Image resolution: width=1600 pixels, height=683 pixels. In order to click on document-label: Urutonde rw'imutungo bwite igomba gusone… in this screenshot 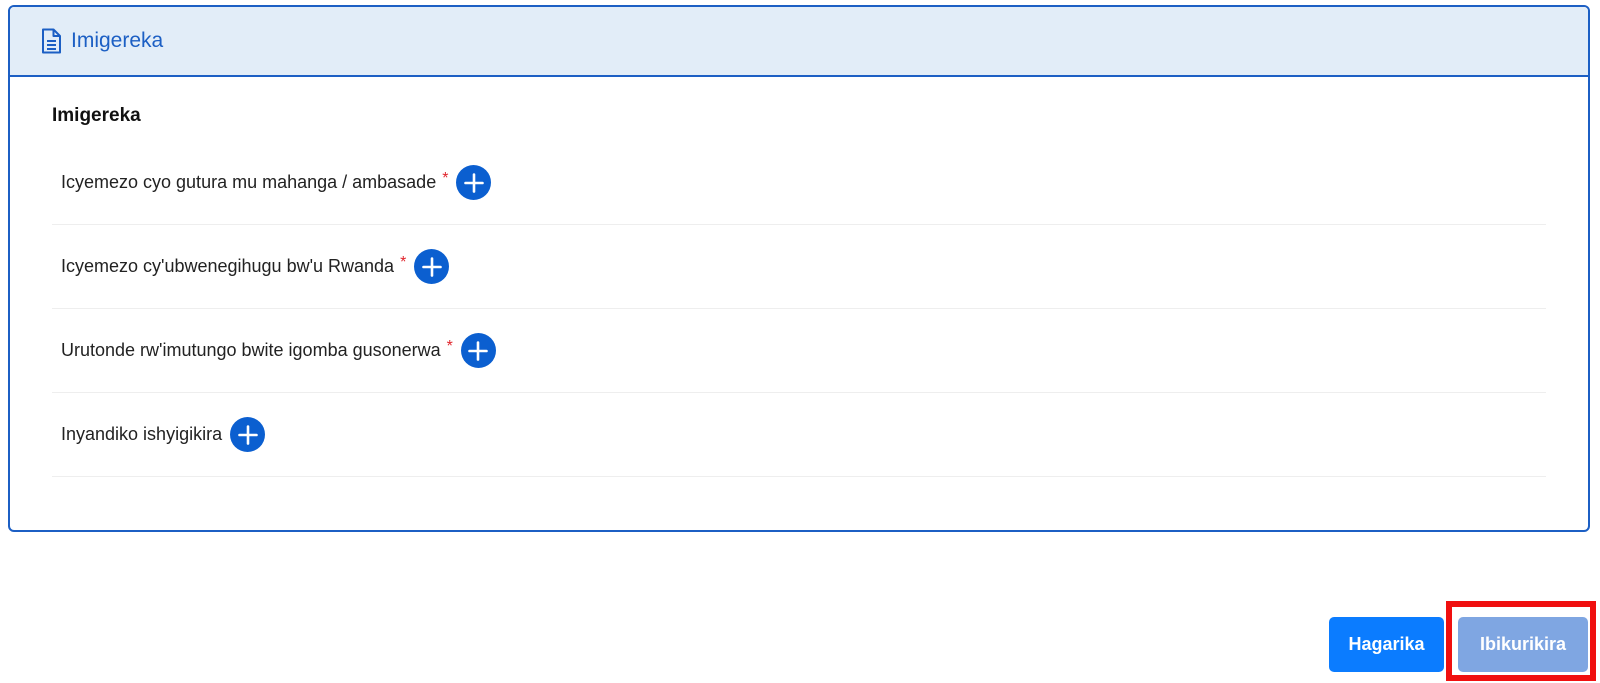, I will do `click(251, 350)`.